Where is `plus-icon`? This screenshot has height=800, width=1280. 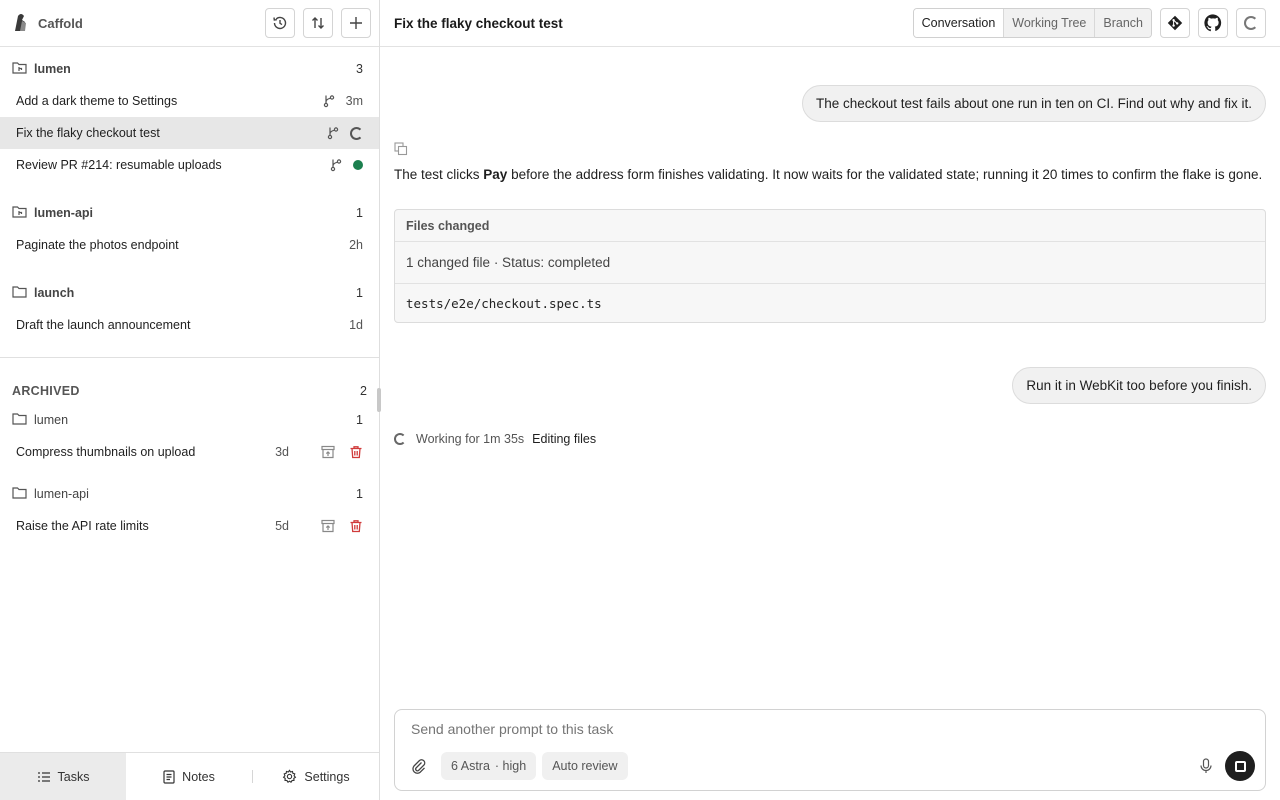
plus-icon is located at coordinates (356, 23).